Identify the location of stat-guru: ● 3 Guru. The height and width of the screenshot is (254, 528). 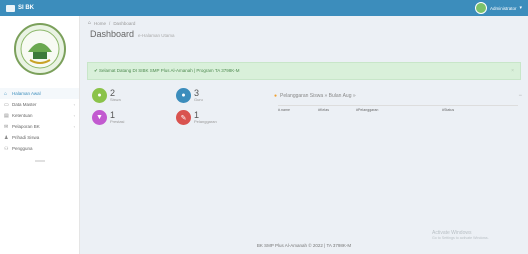
(189, 95).